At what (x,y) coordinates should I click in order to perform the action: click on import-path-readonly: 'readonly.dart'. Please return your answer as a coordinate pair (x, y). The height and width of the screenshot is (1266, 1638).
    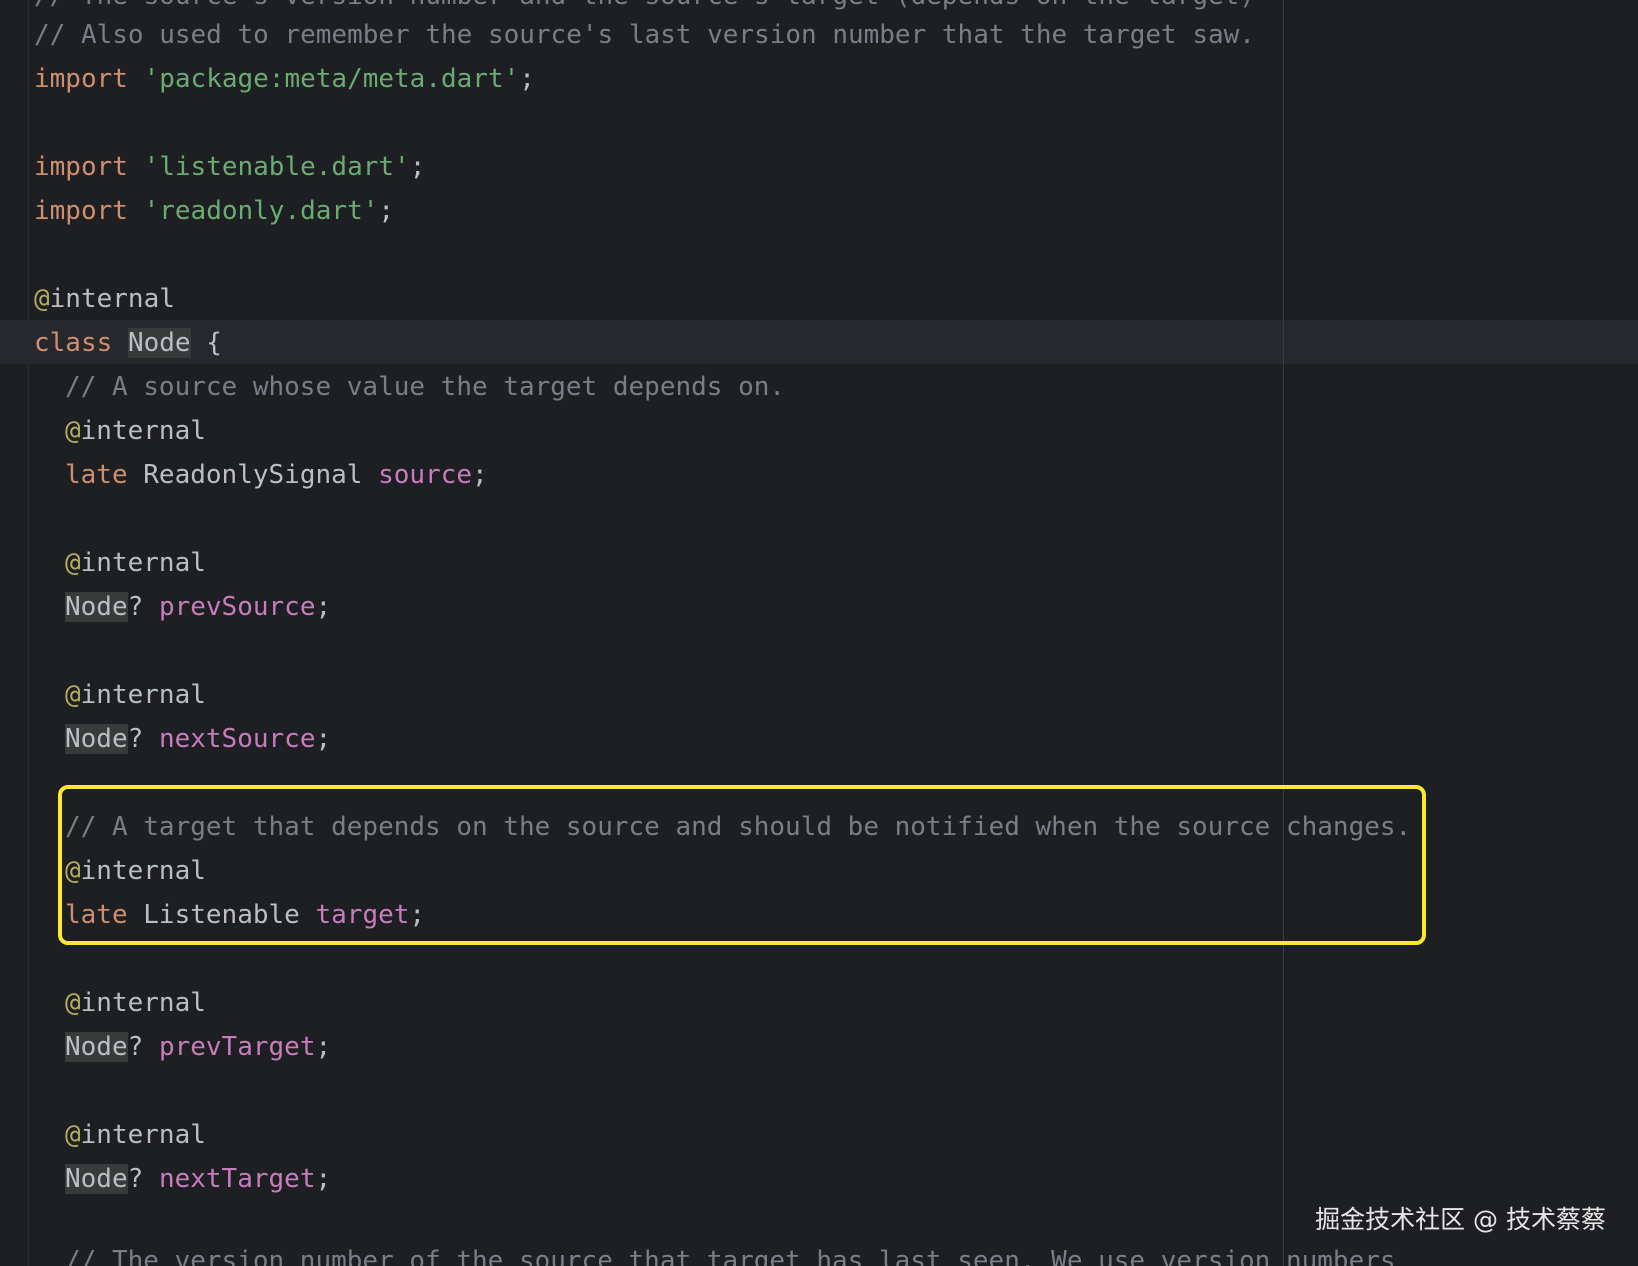
    Looking at the image, I should click on (261, 211).